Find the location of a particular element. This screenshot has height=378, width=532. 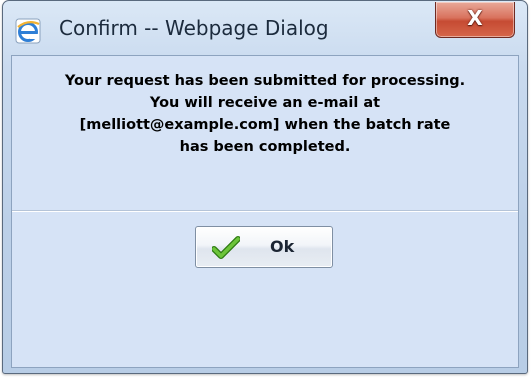

close-button: X is located at coordinates (475, 20).